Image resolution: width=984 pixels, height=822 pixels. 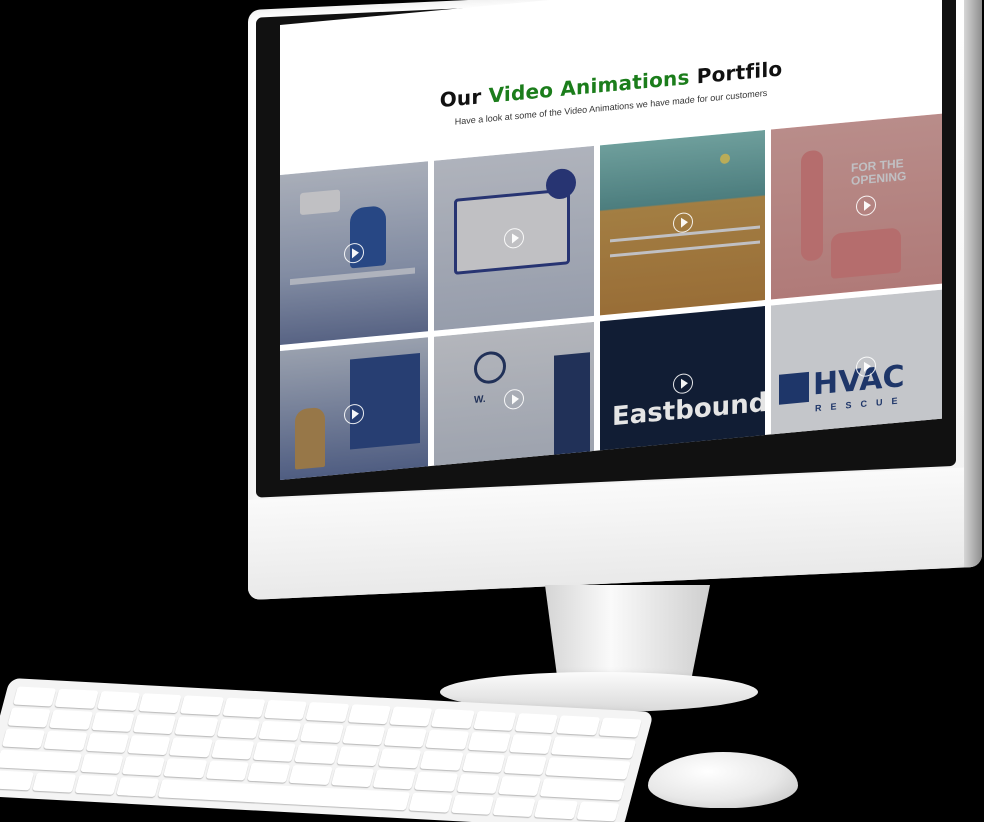 What do you see at coordinates (460, 98) in the screenshot?
I see `title-prefix: Our` at bounding box center [460, 98].